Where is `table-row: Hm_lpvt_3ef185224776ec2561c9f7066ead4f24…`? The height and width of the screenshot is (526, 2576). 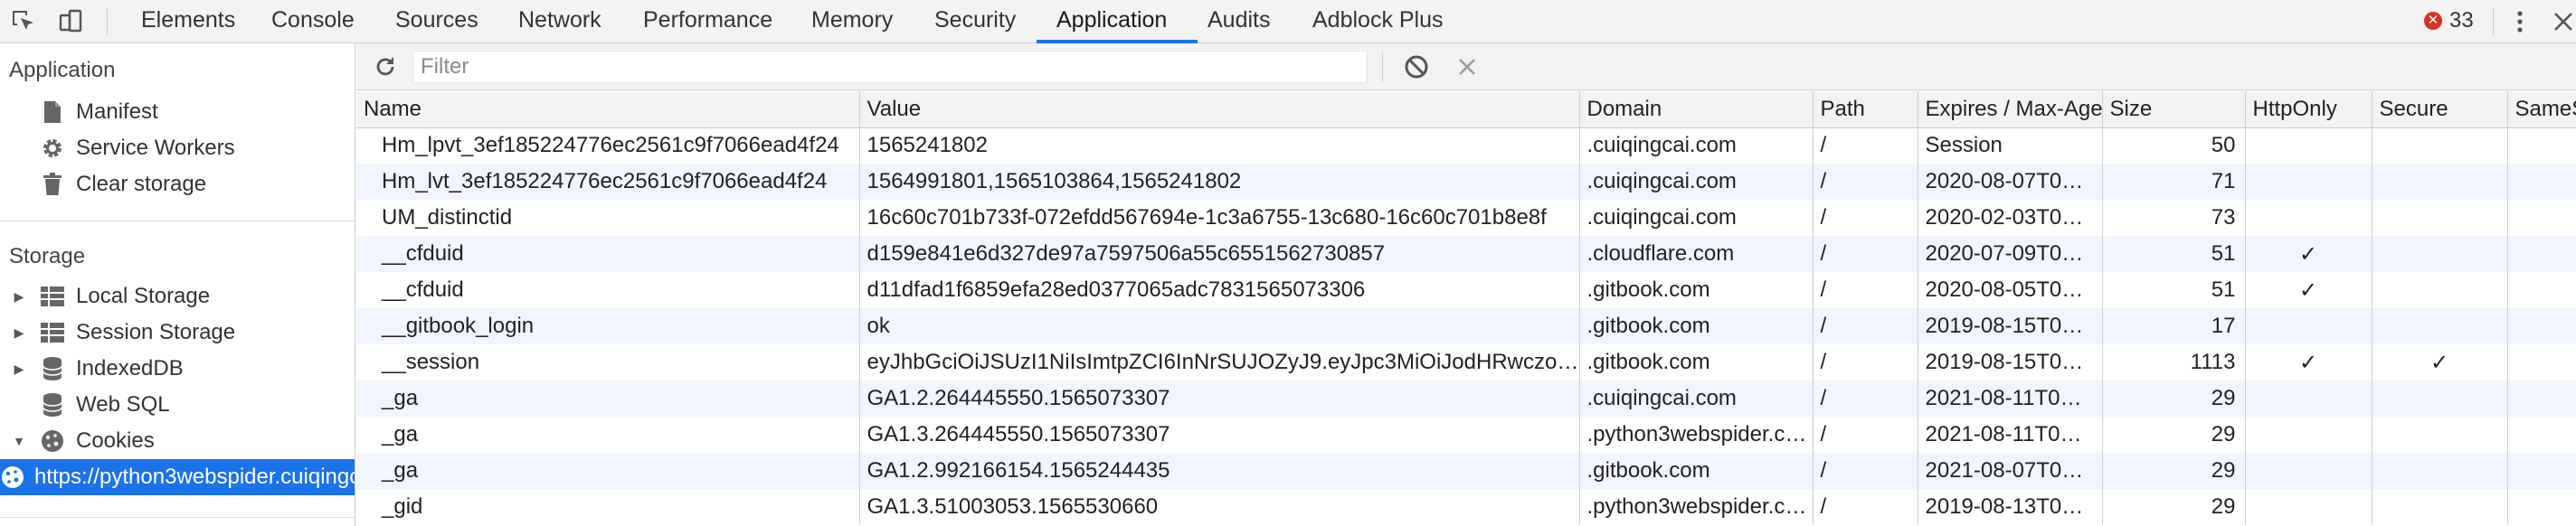
table-row: Hm_lpvt_3ef185224776ec2561c9f7066ead4f24… is located at coordinates (1466, 146).